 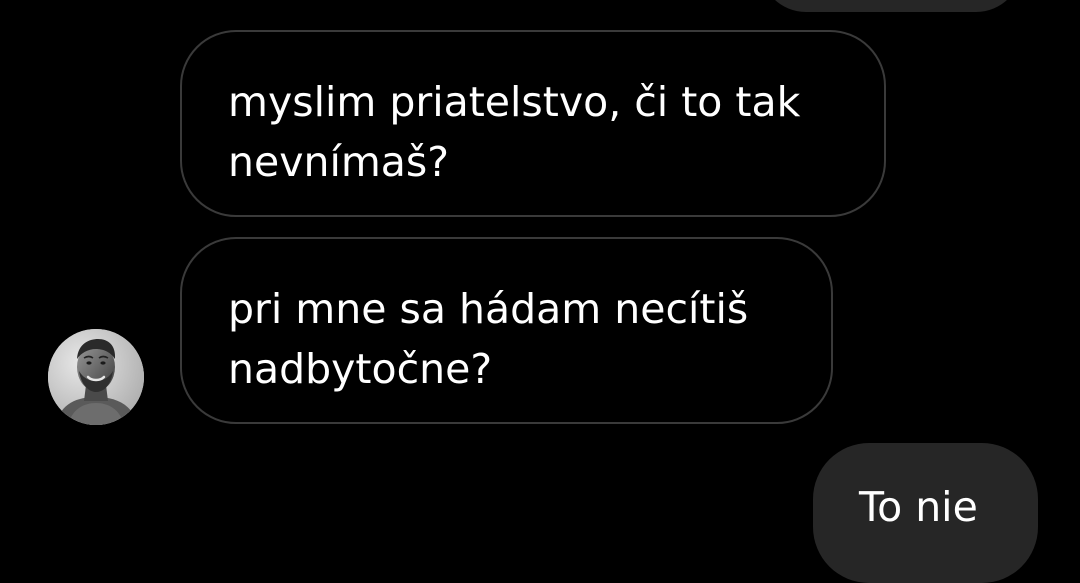 What do you see at coordinates (488, 309) in the screenshot?
I see `message-text-line: pri mne sa hádam necítiš` at bounding box center [488, 309].